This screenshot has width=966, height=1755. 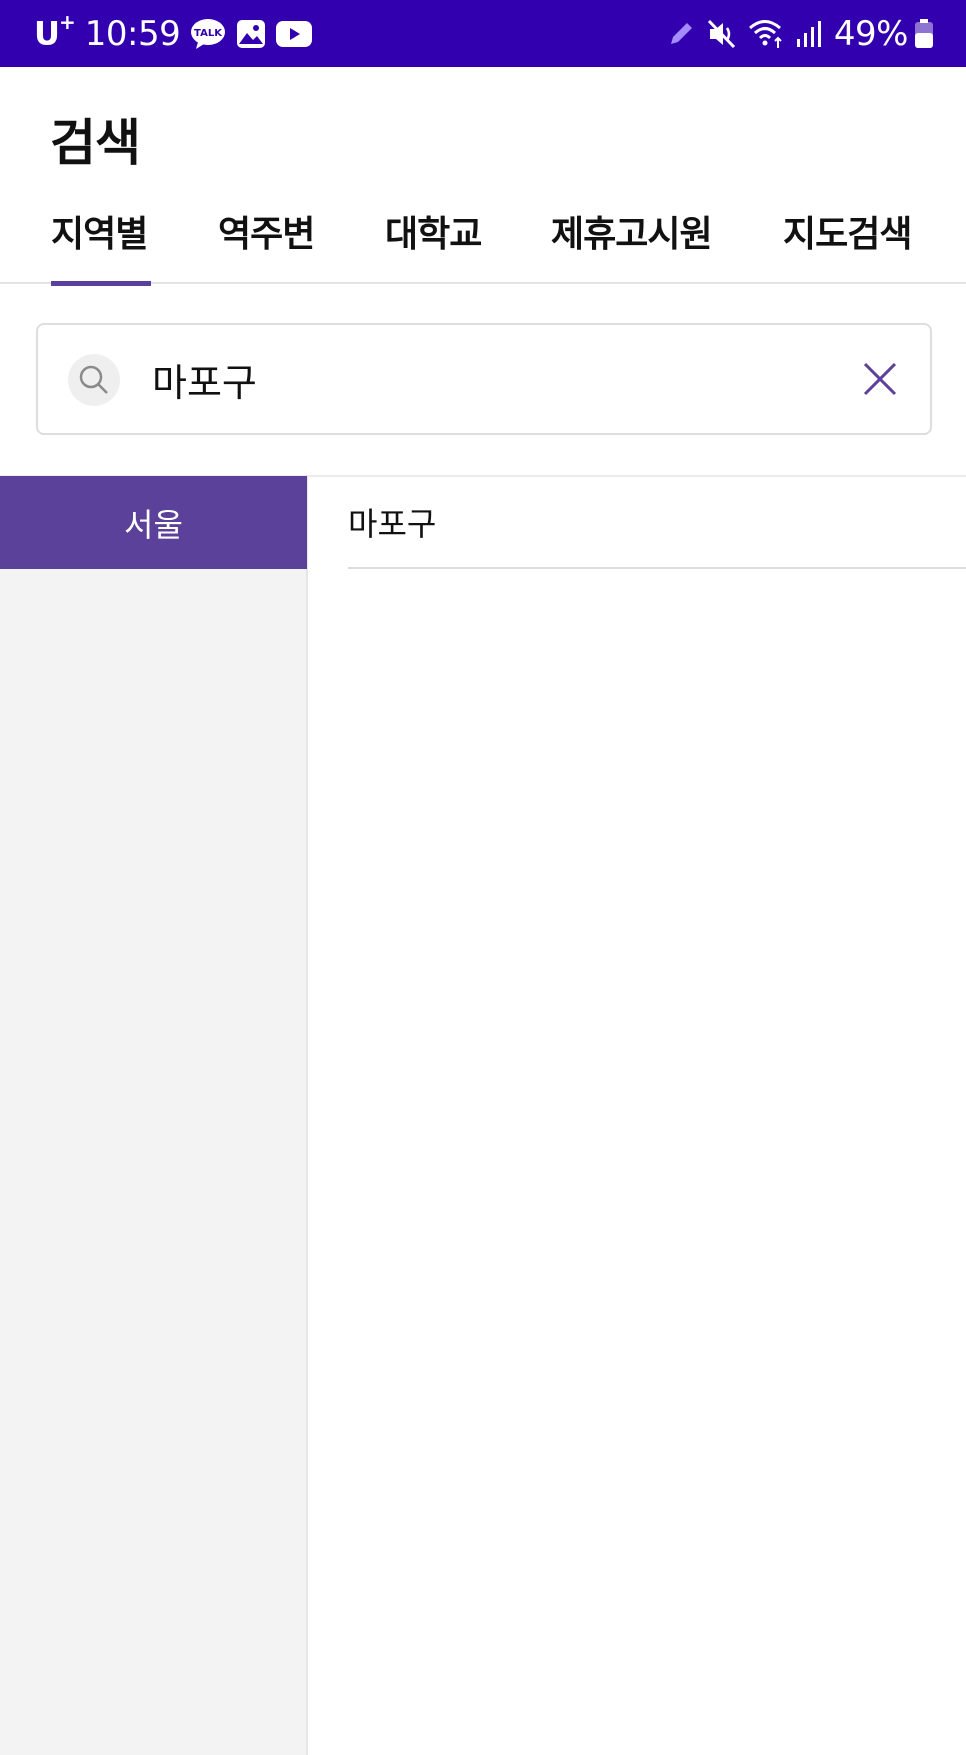 What do you see at coordinates (132, 33) in the screenshot?
I see `clock: 10:59` at bounding box center [132, 33].